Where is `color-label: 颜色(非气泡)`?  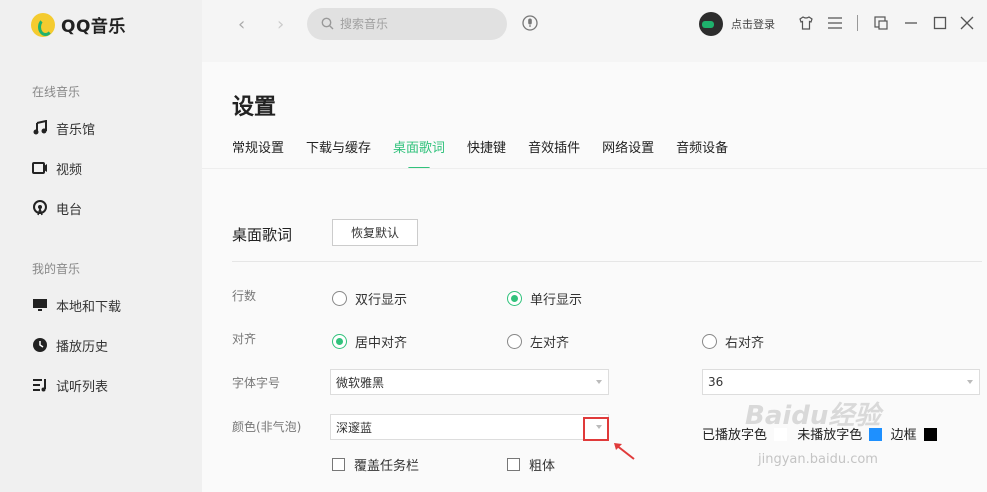 color-label: 颜色(非气泡) is located at coordinates (267, 427).